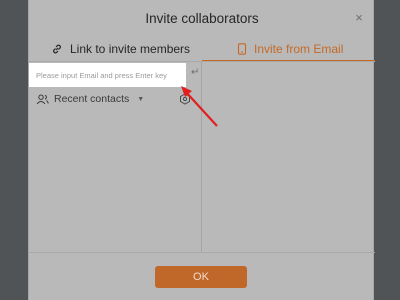 Image resolution: width=400 pixels, height=300 pixels. I want to click on dialog-title: Invite collaborators, so click(202, 18).